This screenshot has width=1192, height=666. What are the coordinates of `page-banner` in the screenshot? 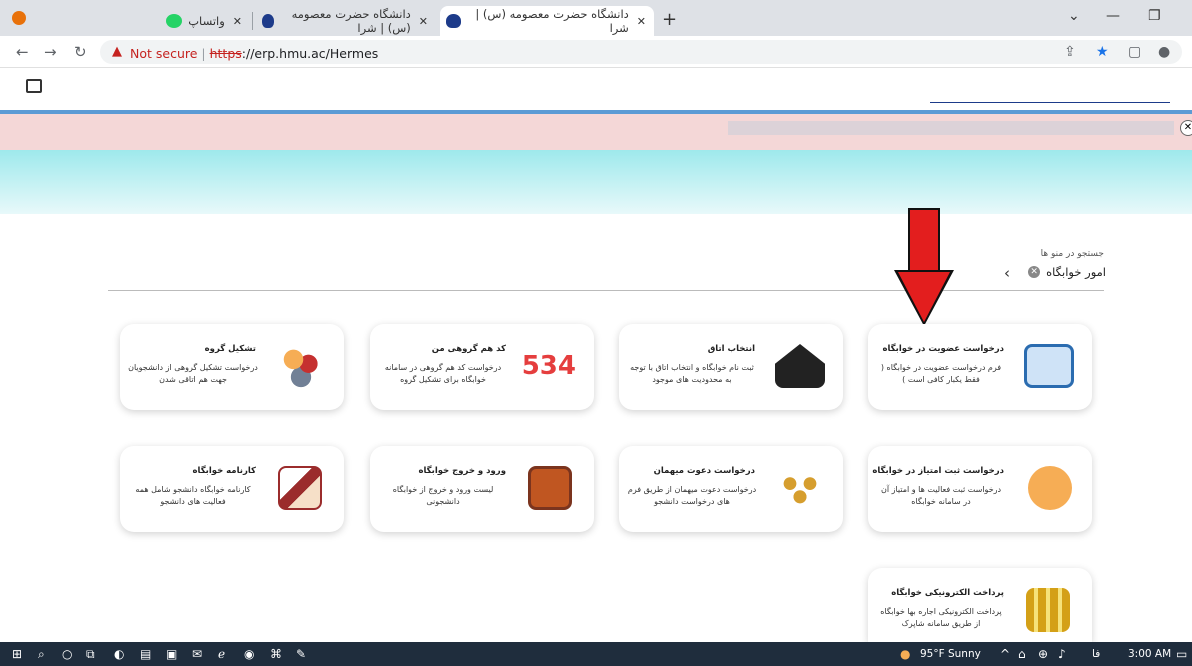 It's located at (596, 182).